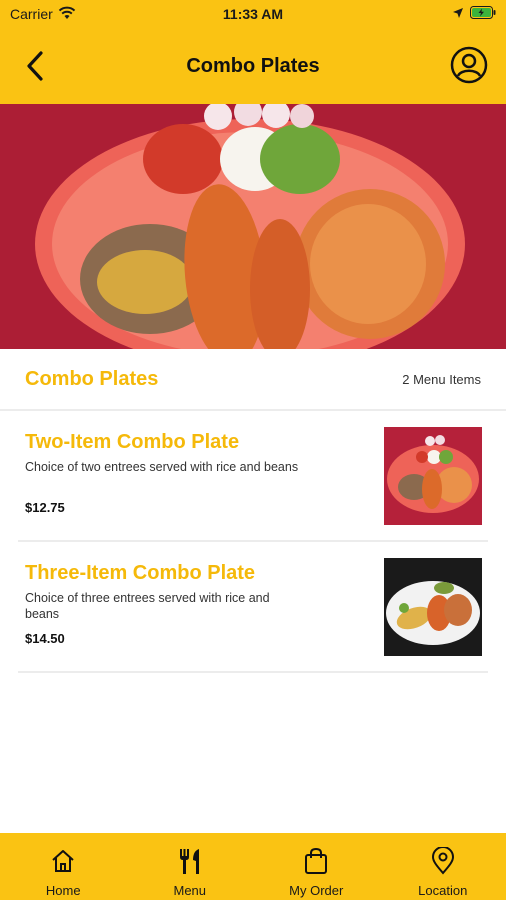 The width and height of the screenshot is (506, 900). What do you see at coordinates (443, 890) in the screenshot?
I see `tab-label: Location` at bounding box center [443, 890].